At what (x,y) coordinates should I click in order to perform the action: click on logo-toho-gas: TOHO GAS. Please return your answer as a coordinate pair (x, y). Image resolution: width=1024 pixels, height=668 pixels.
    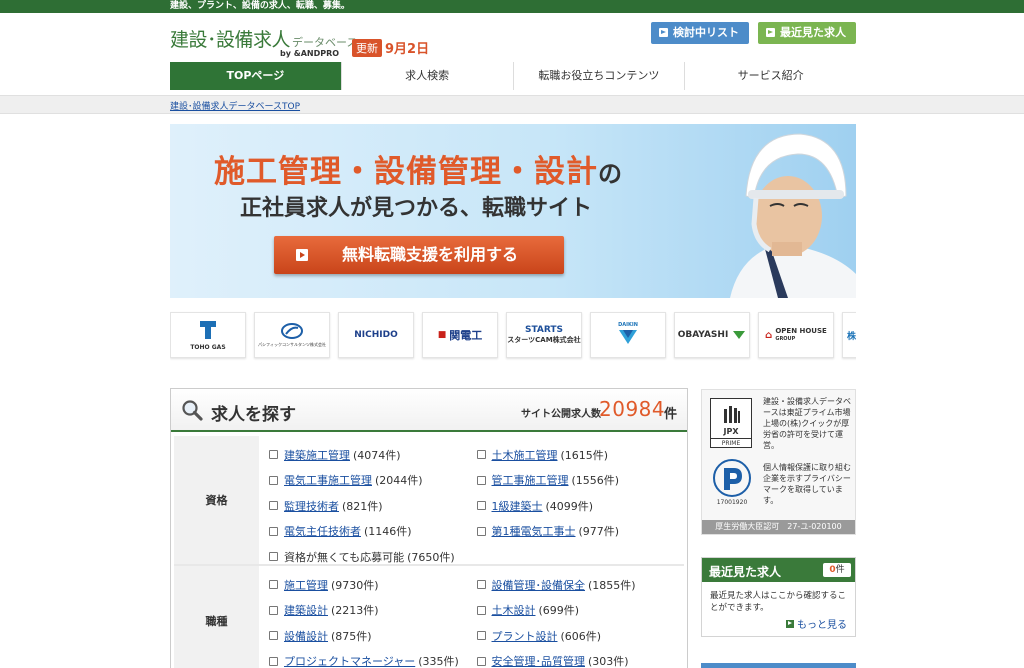
    Looking at the image, I should click on (208, 335).